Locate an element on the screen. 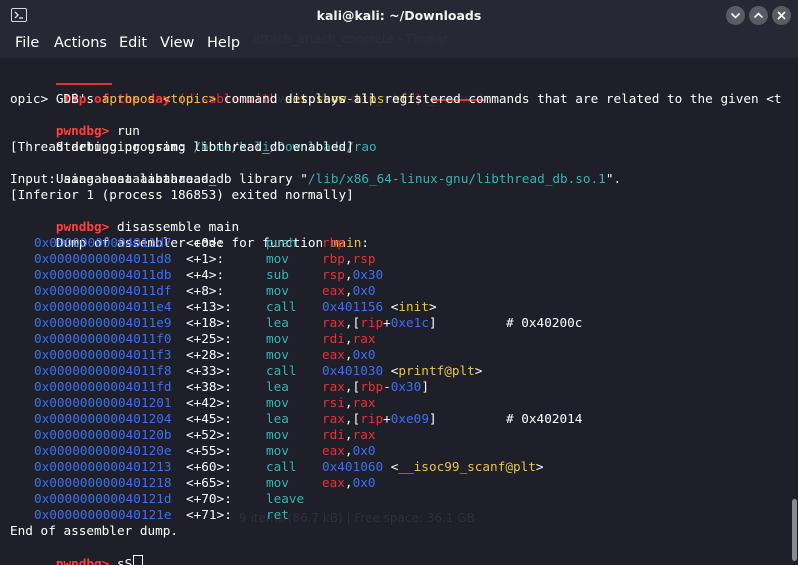 The image size is (798, 565). title-bar: kali@kali: ~/Downloads is located at coordinates (399, 16).